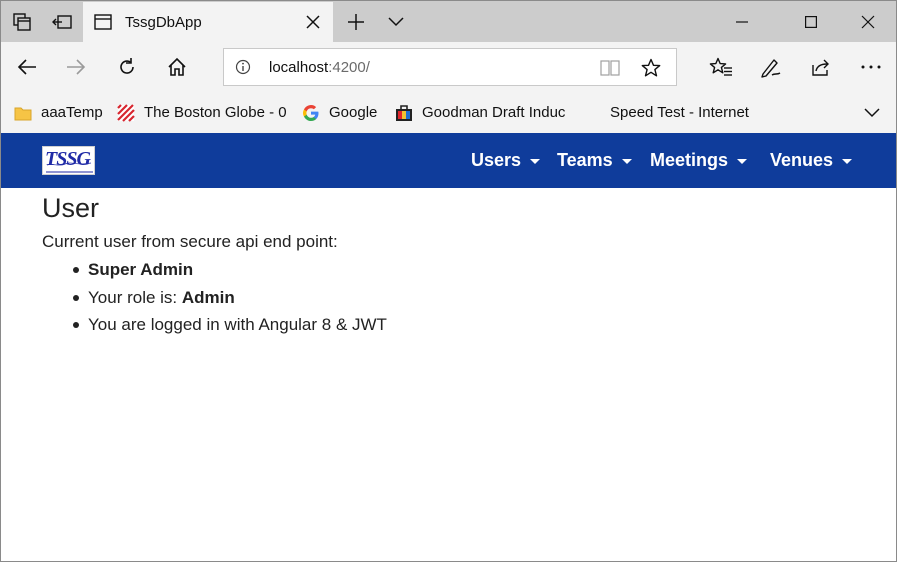 The height and width of the screenshot is (562, 897). What do you see at coordinates (313, 24) in the screenshot?
I see `close-tab-icon` at bounding box center [313, 24].